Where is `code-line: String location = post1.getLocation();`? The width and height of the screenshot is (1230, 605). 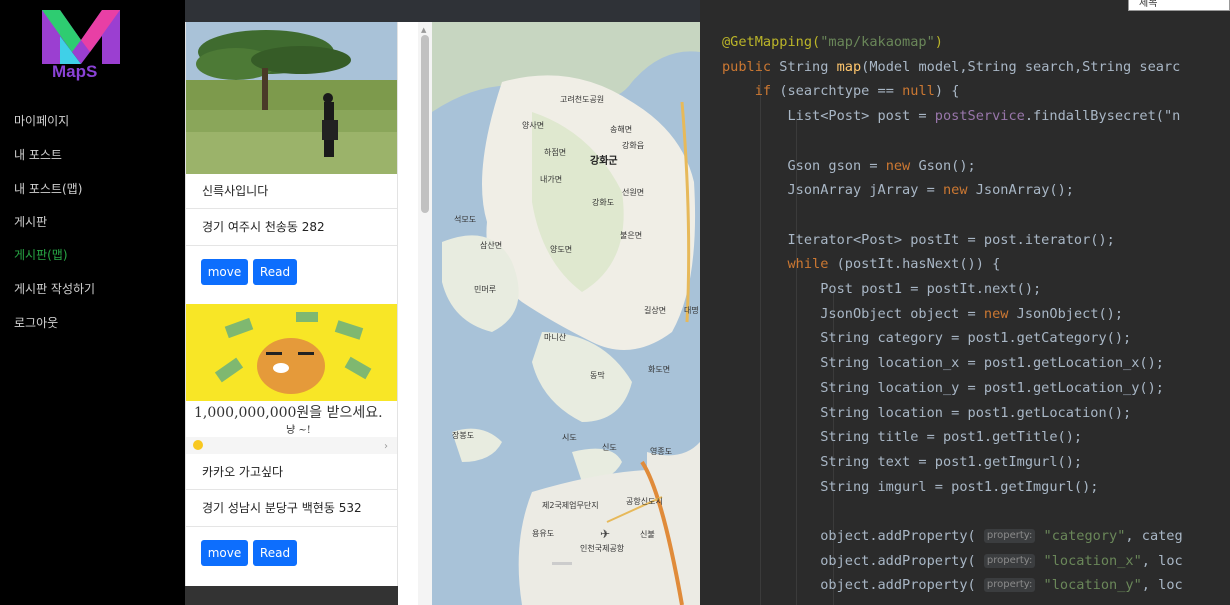
code-line: String location = post1.getLocation(); is located at coordinates (926, 417).